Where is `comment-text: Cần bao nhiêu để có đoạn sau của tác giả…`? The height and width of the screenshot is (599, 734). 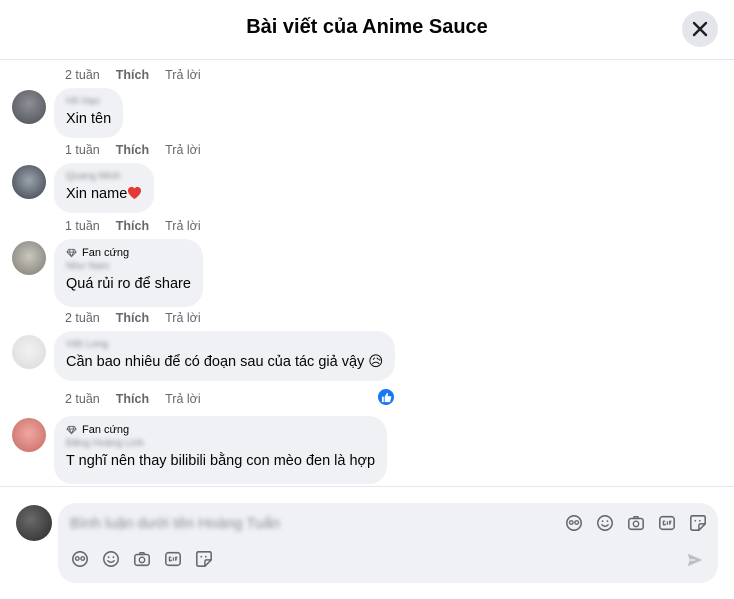 comment-text: Cần bao nhiêu để có đoạn sau của tác giả… is located at coordinates (225, 362).